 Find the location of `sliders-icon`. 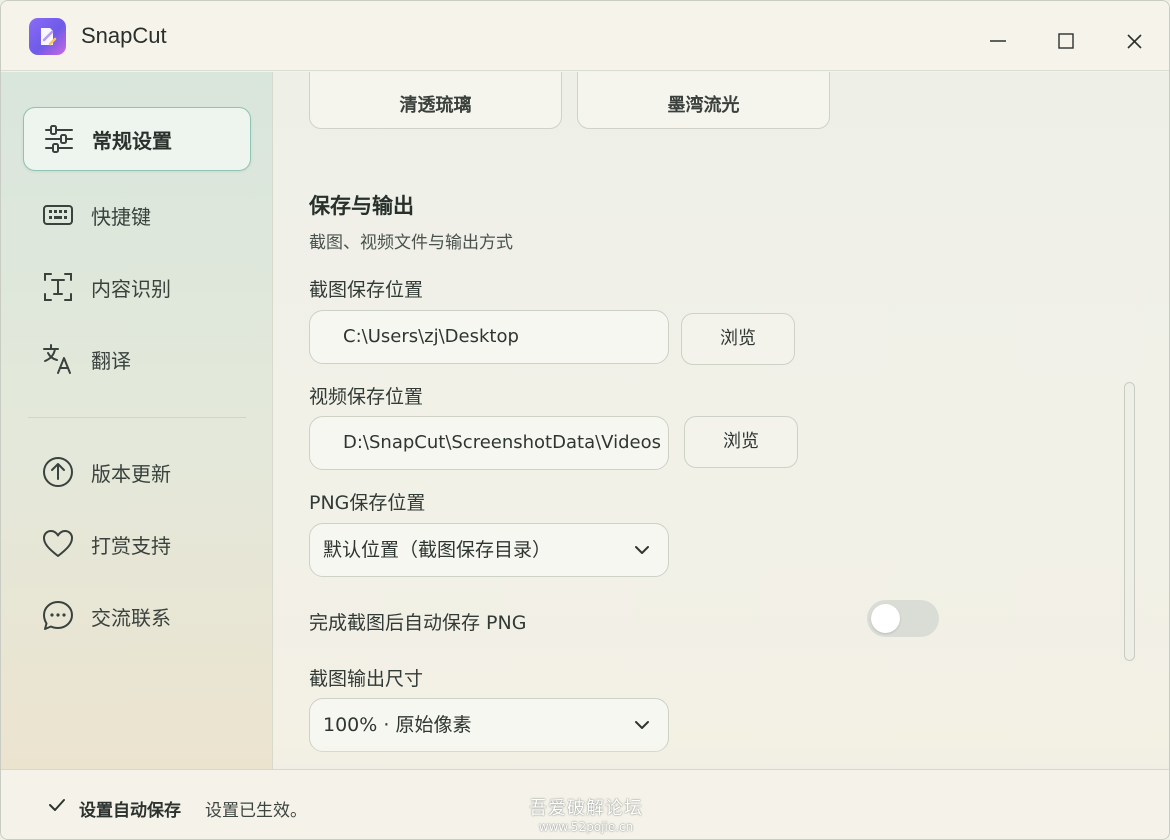

sliders-icon is located at coordinates (59, 139).